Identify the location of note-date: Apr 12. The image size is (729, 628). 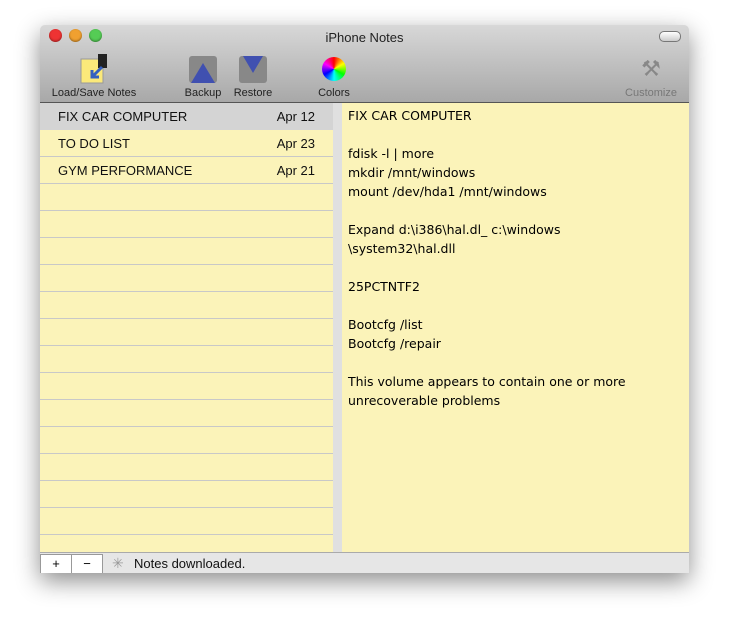
(295, 116).